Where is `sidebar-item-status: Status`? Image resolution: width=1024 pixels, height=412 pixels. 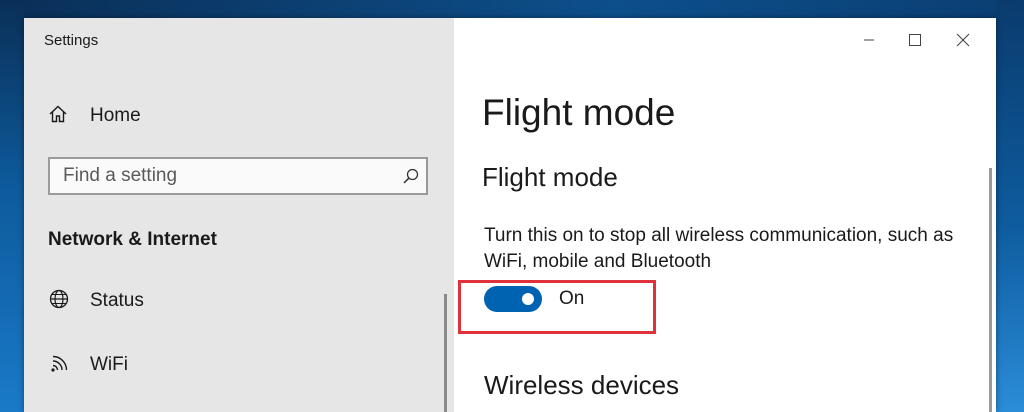
sidebar-item-status: Status is located at coordinates (96, 301).